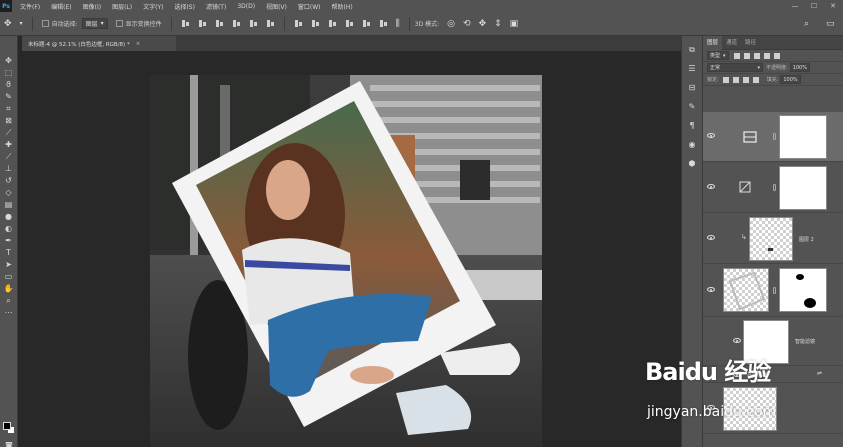  I want to click on layer-name: 图层 2, so click(806, 239).